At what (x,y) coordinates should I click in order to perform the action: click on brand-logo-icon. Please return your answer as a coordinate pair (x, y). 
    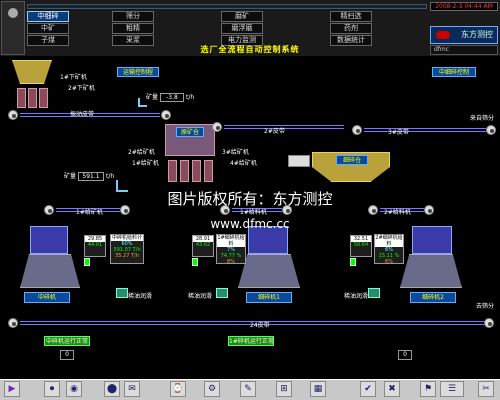
    Looking at the image, I should click on (443, 35).